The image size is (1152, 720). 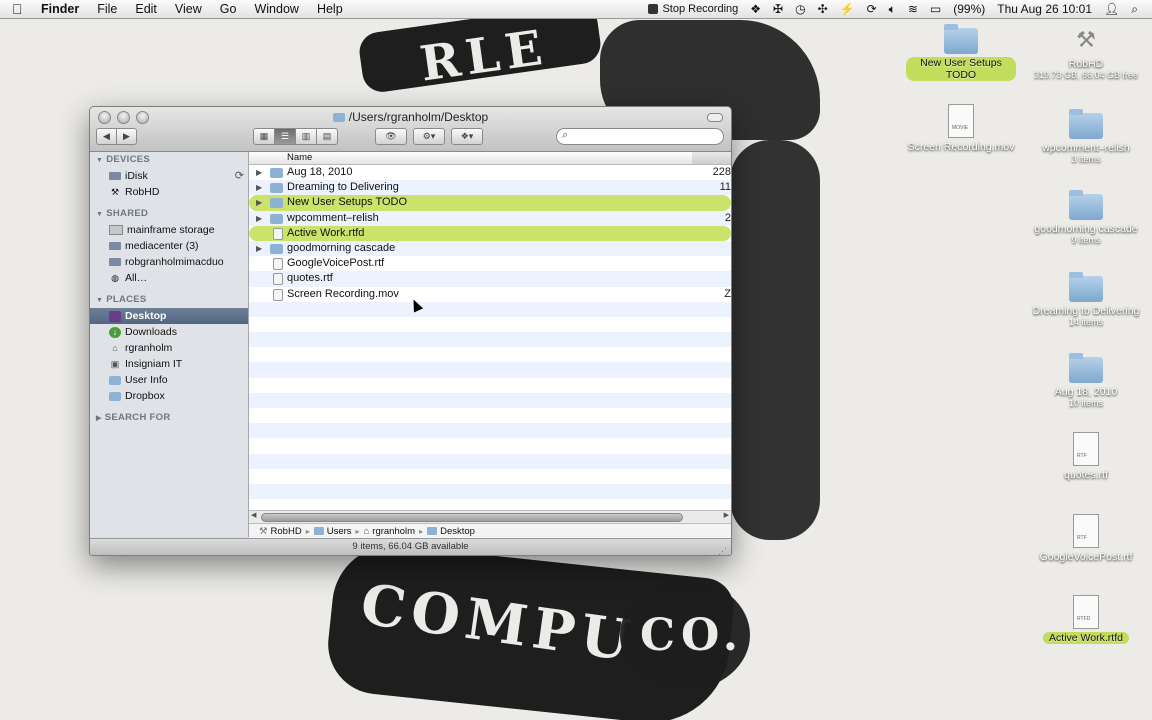 What do you see at coordinates (410, 117) in the screenshot?
I see `window-title: /Users/rgranholm/Desktop` at bounding box center [410, 117].